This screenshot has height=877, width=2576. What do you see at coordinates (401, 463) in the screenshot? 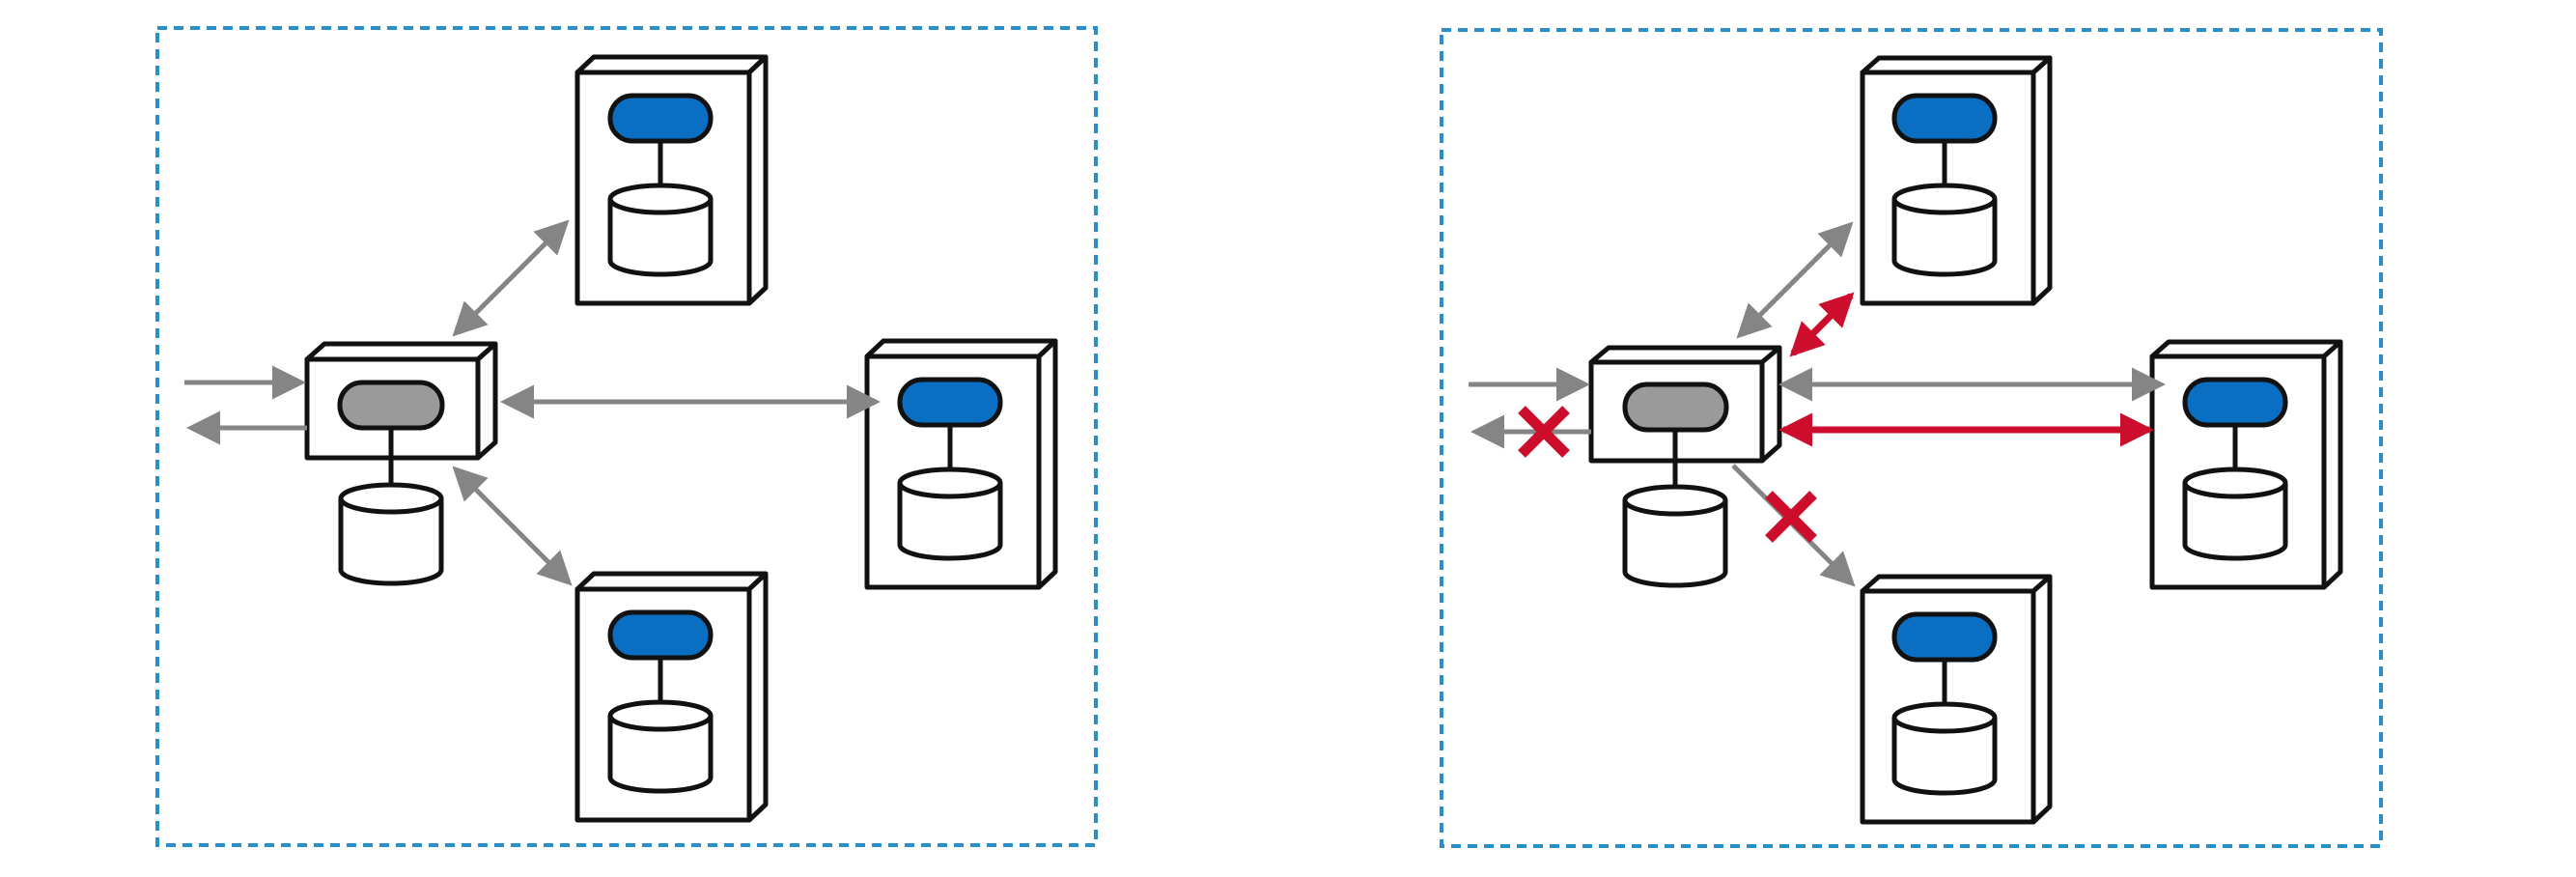
I see `left-coordinator` at bounding box center [401, 463].